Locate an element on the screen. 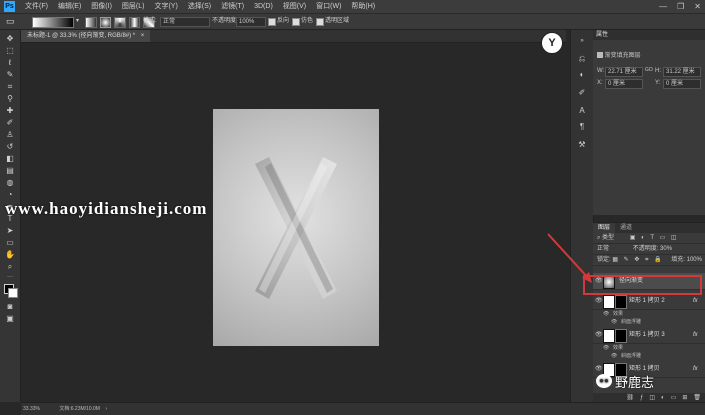  w-input: 22.71 厘米 is located at coordinates (624, 72).